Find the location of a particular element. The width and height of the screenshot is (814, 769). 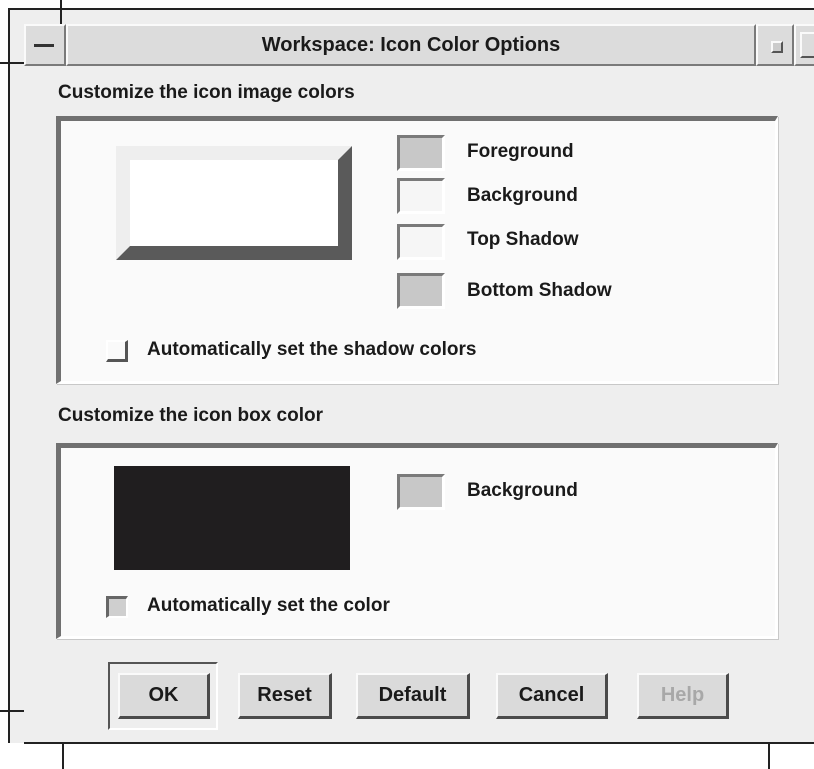

background-swatch is located at coordinates (421, 196).